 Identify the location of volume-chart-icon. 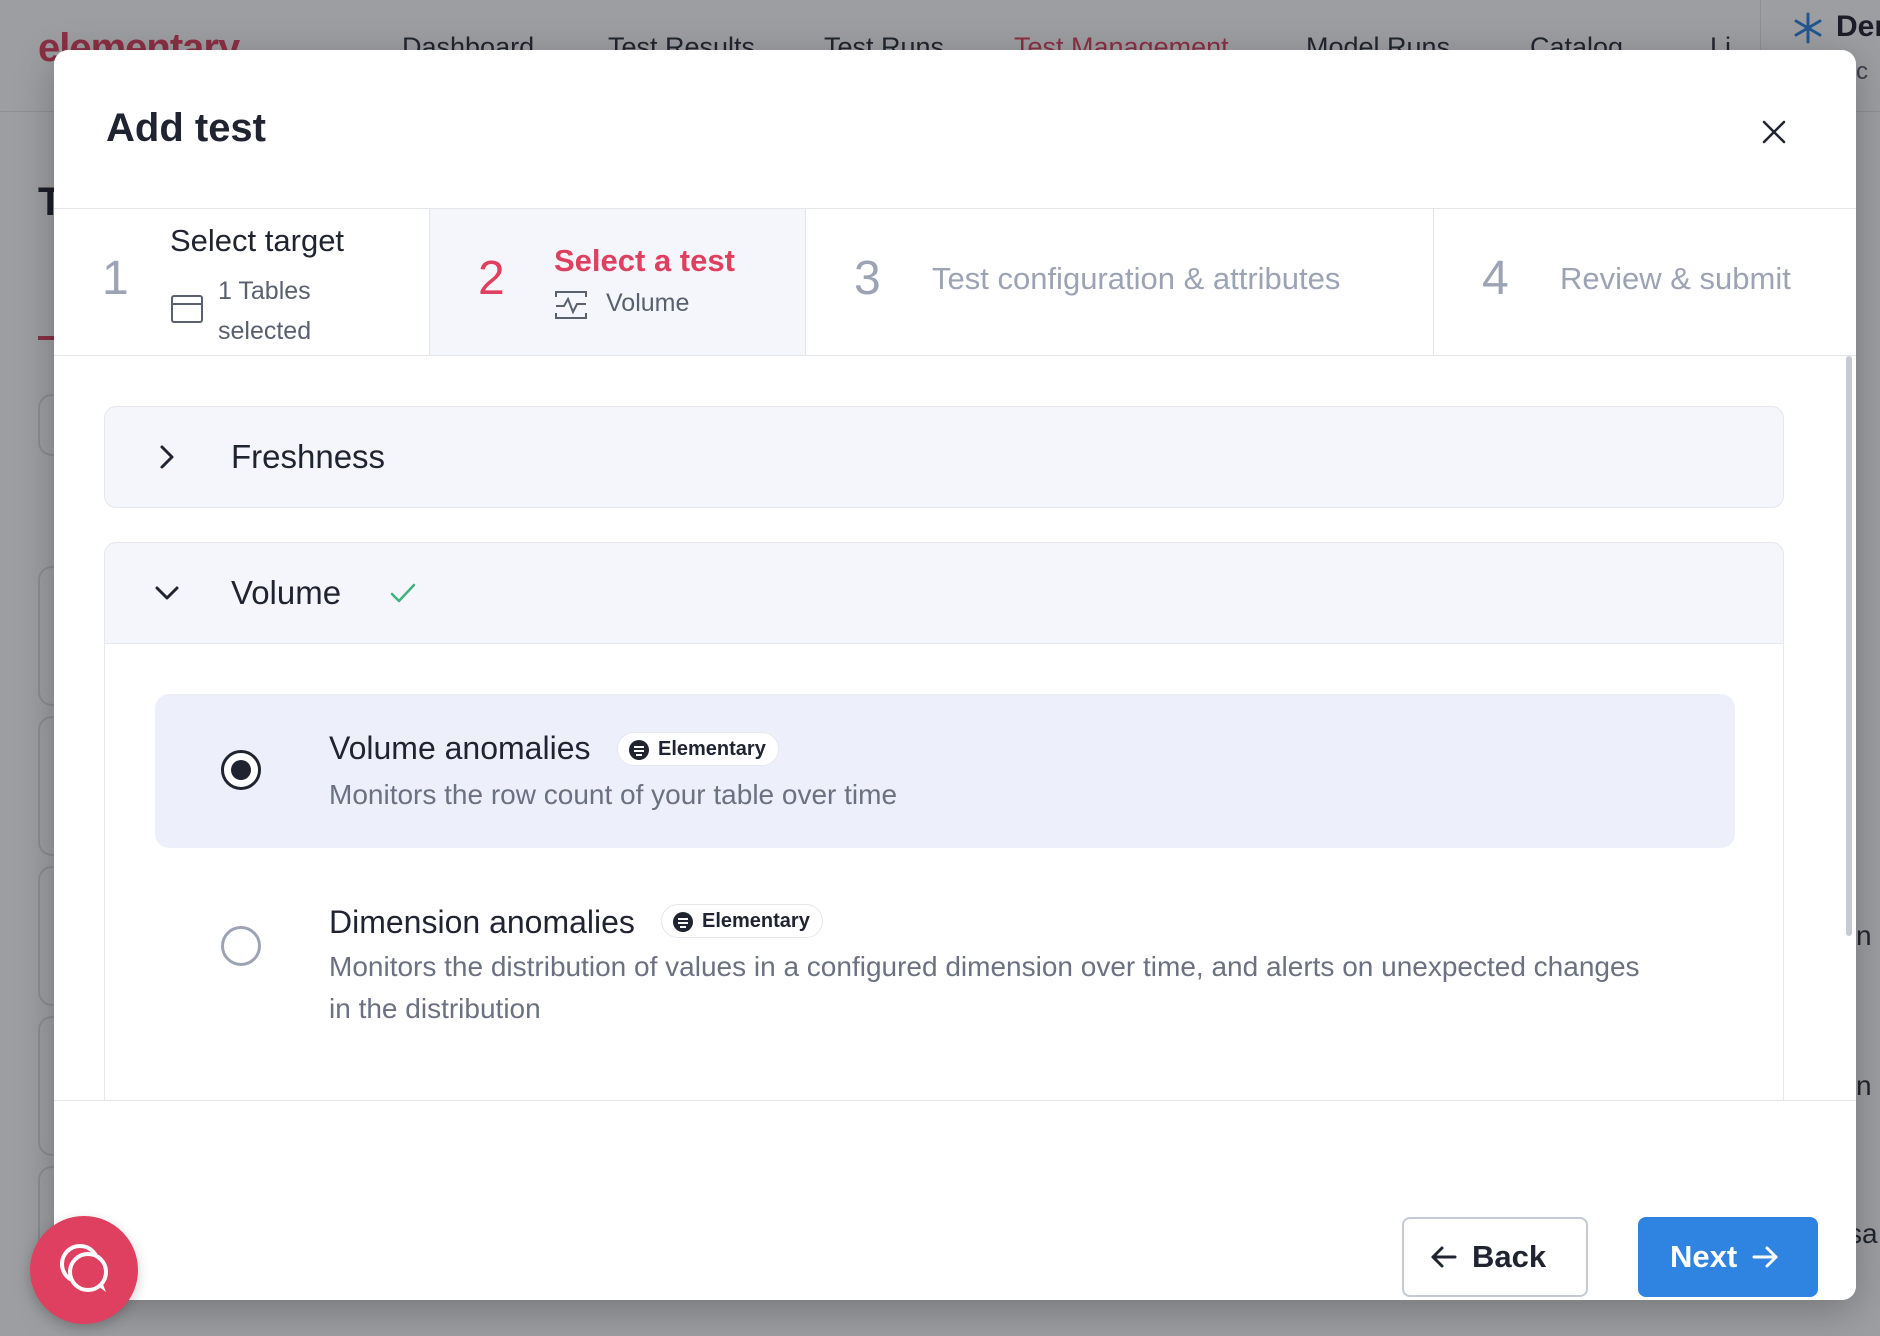
(571, 305).